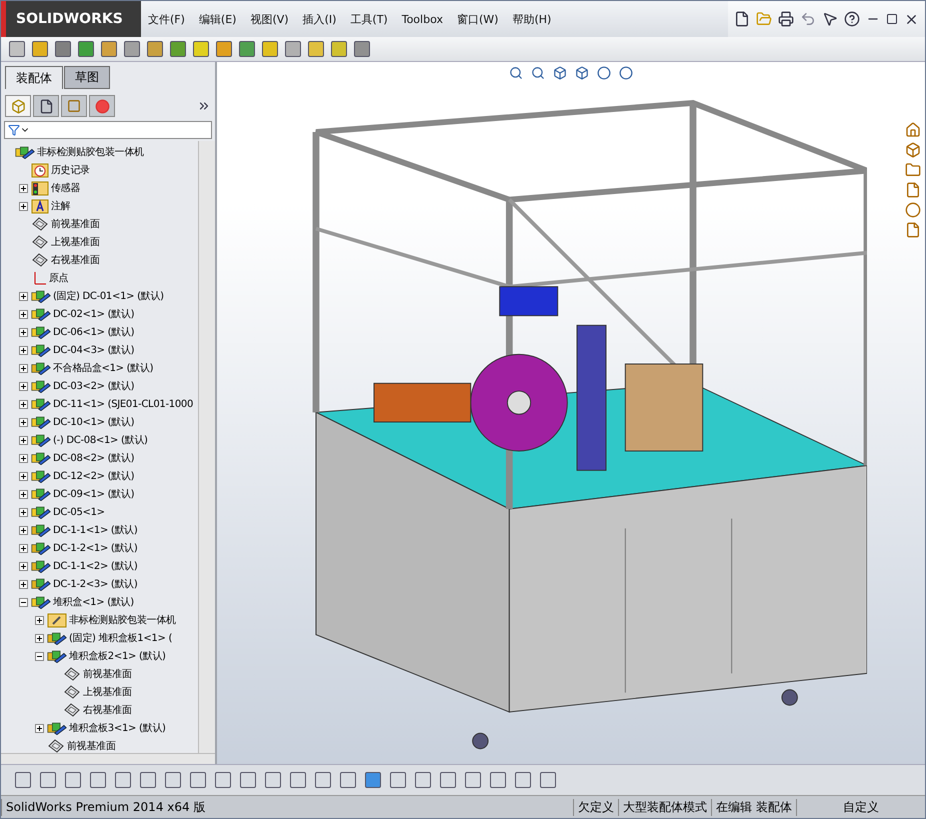 Image resolution: width=926 pixels, height=819 pixels. What do you see at coordinates (65, 188) in the screenshot?
I see `tree-item-label: 传感器` at bounding box center [65, 188].